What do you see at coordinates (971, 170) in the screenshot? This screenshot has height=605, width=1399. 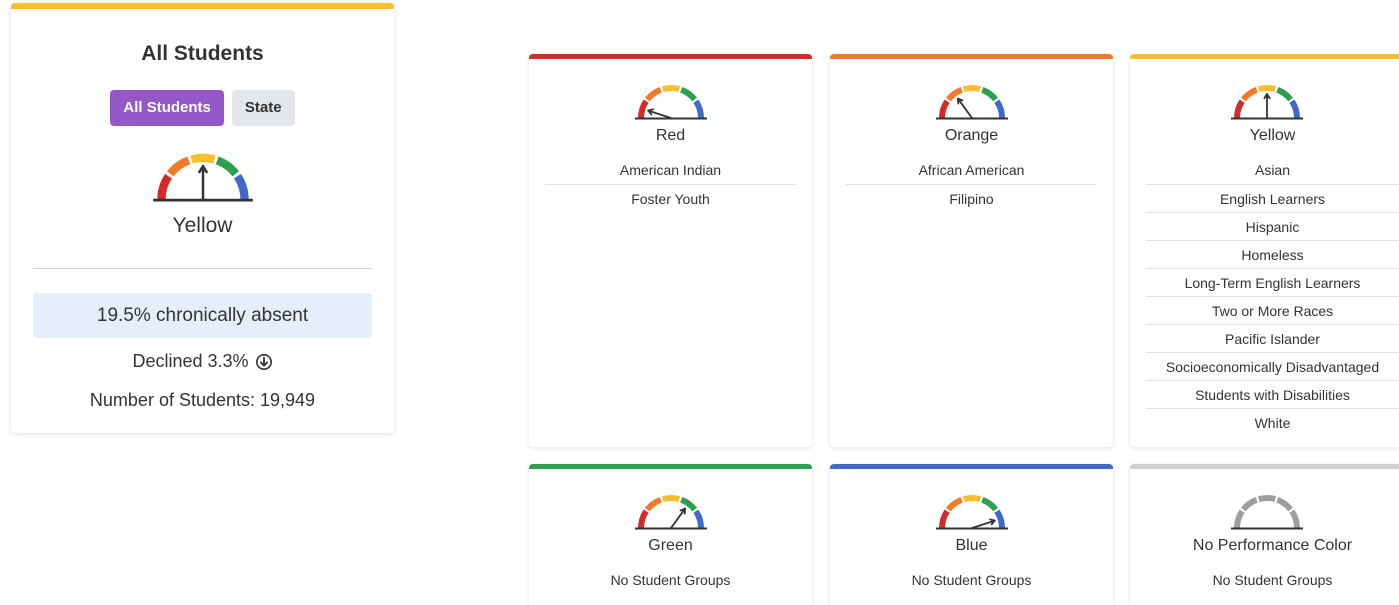 I see `student-group-item: African American` at bounding box center [971, 170].